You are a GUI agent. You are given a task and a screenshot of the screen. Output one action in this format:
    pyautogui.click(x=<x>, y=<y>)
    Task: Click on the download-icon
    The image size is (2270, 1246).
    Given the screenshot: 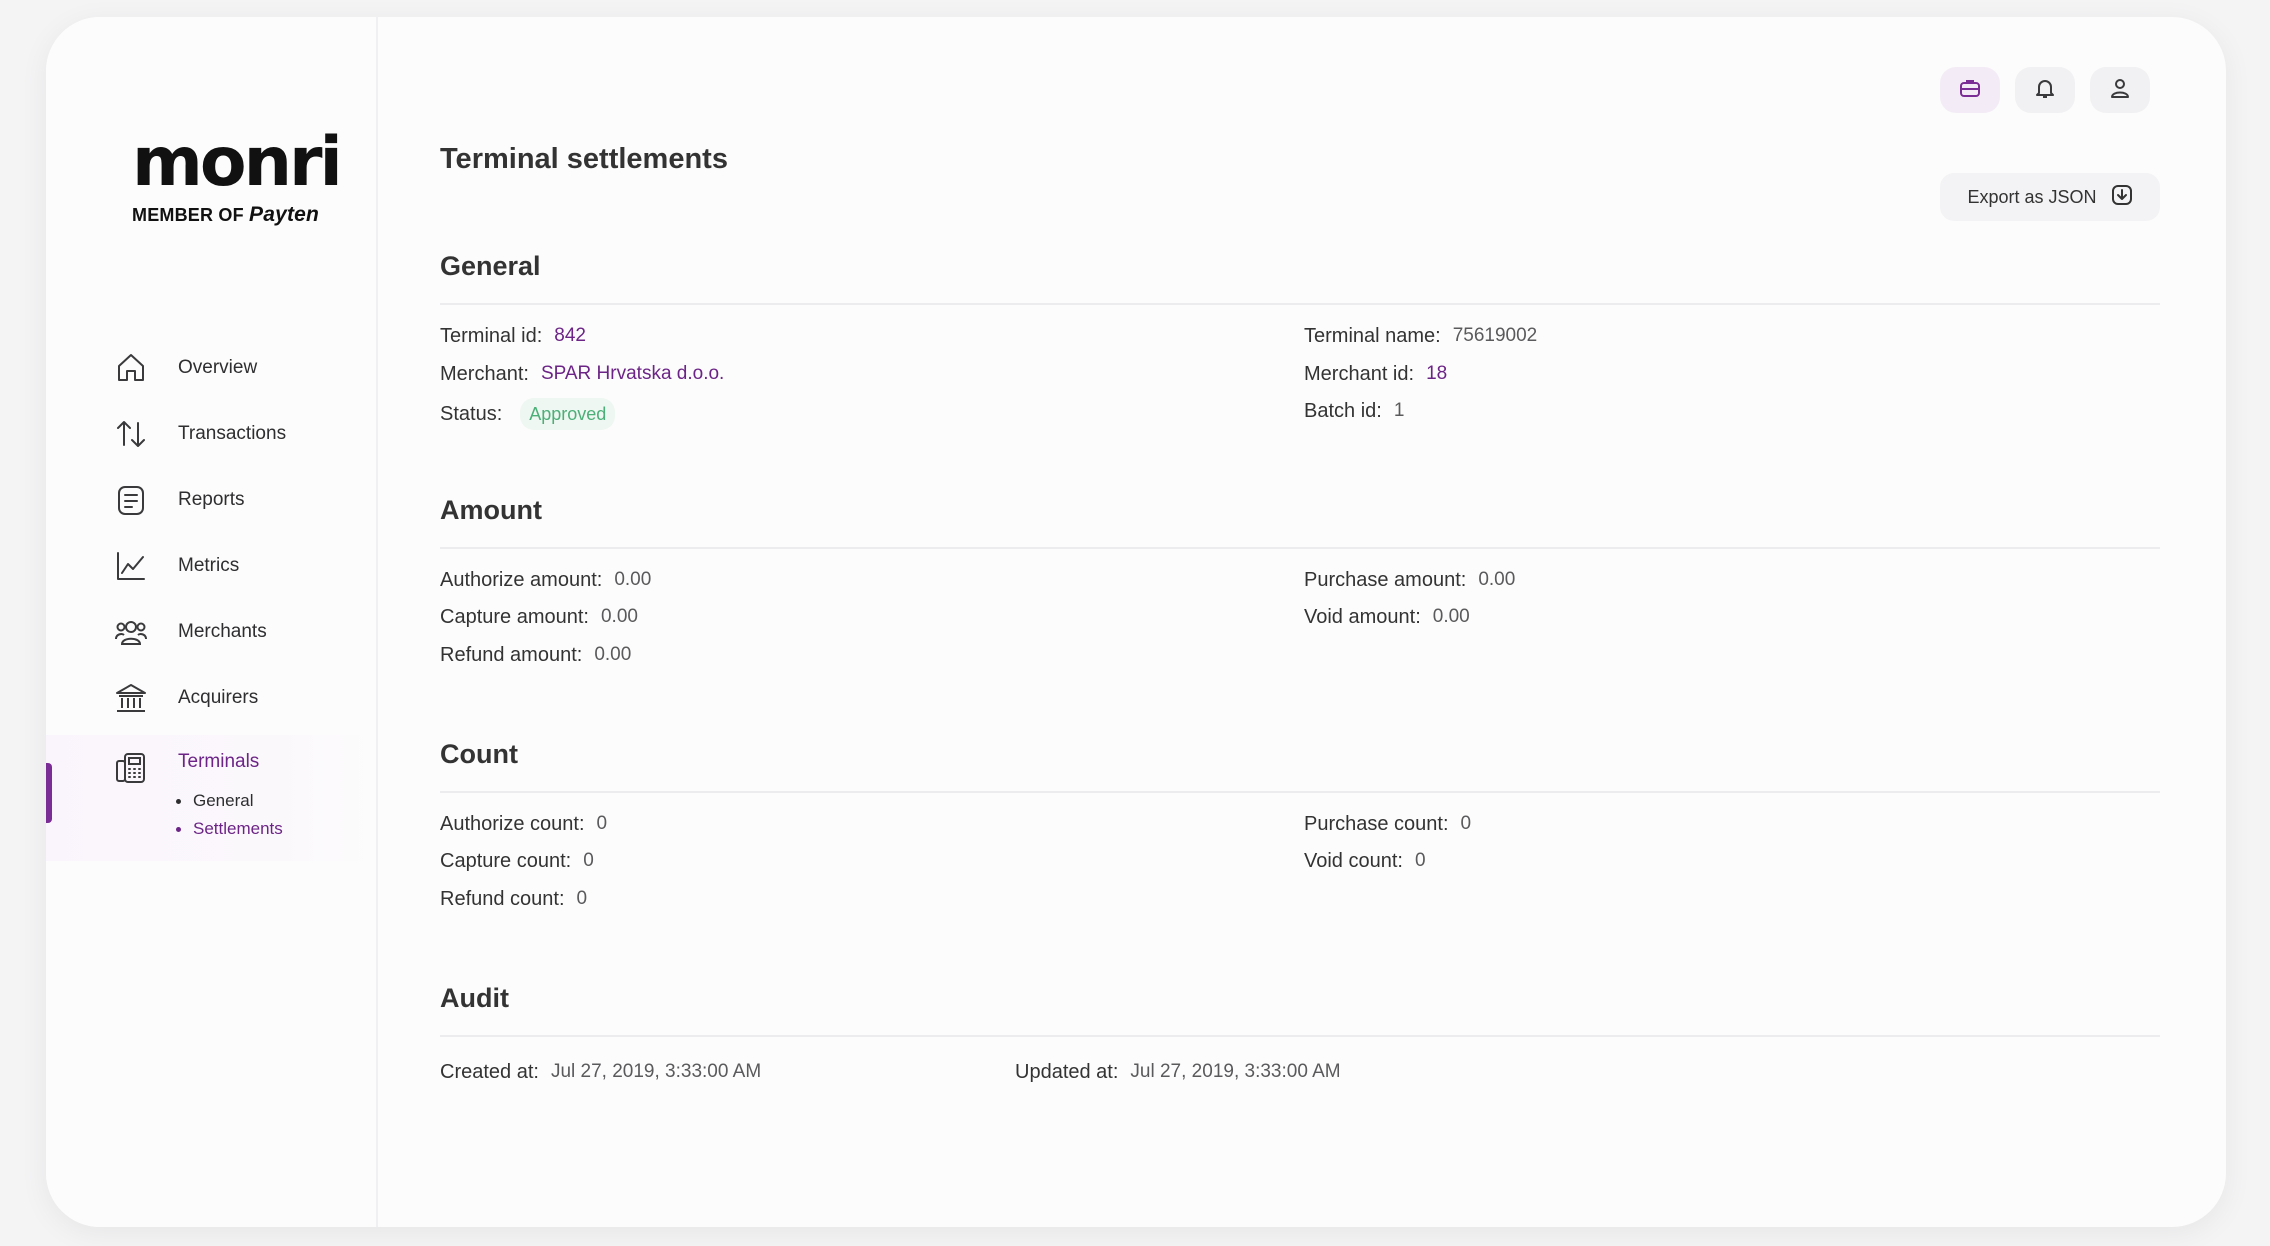 What is the action you would take?
    pyautogui.click(x=2122, y=197)
    